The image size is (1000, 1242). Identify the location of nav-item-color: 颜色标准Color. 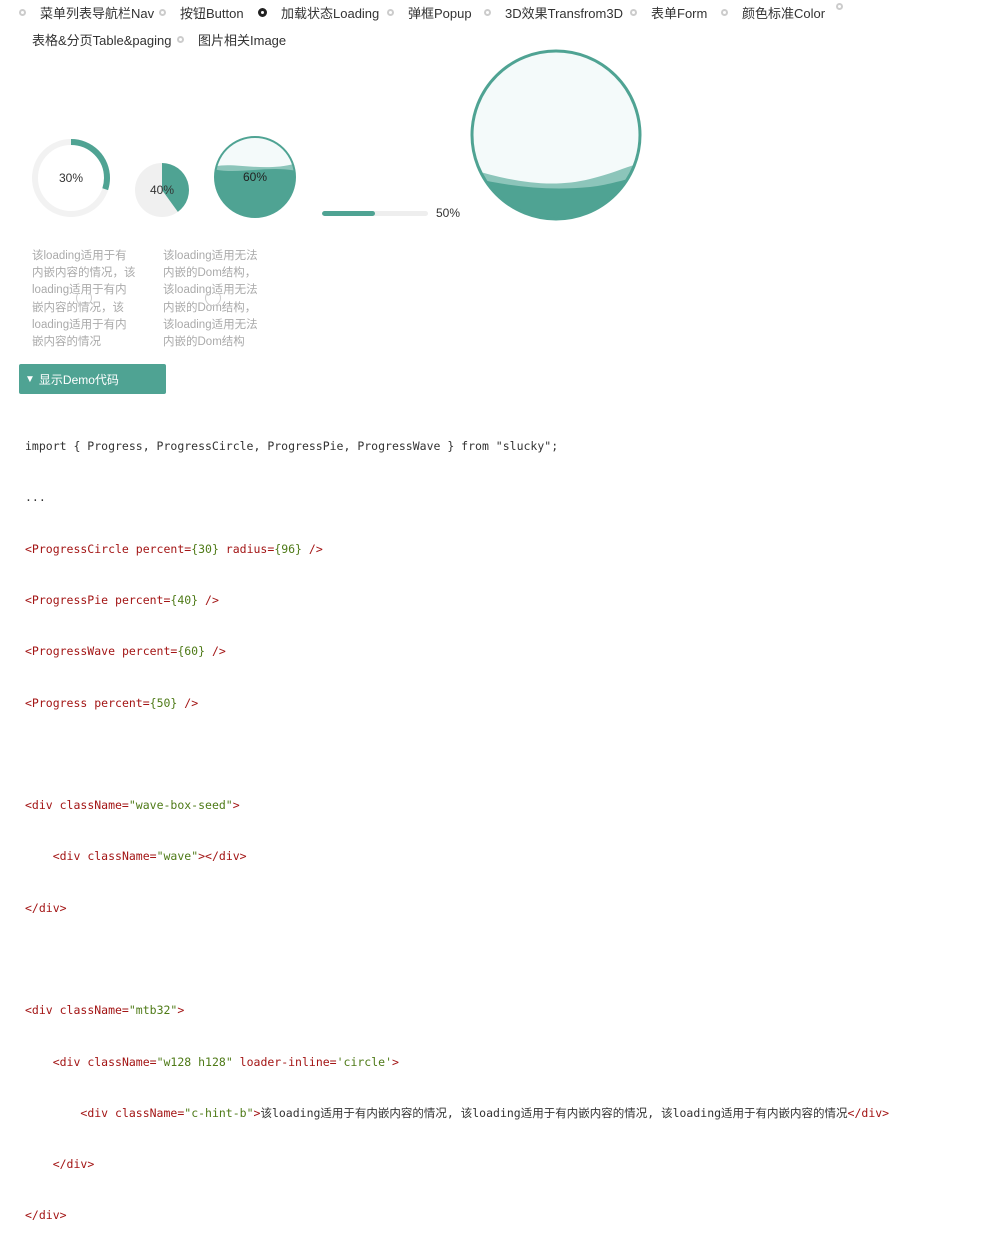
(773, 12).